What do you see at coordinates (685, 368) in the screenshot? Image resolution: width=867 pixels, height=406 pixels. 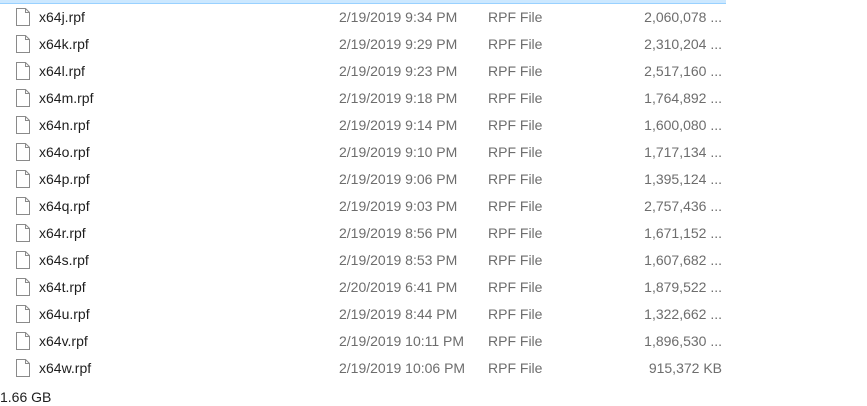 I see `file-size: 915,372 KB` at bounding box center [685, 368].